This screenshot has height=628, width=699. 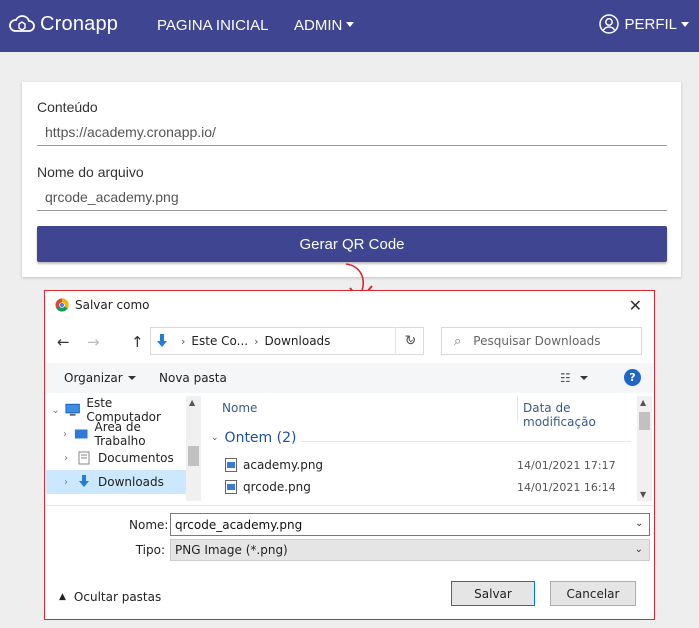 I want to click on address-bar: › Este Co... › Downloads ⌄, so click(x=287, y=341).